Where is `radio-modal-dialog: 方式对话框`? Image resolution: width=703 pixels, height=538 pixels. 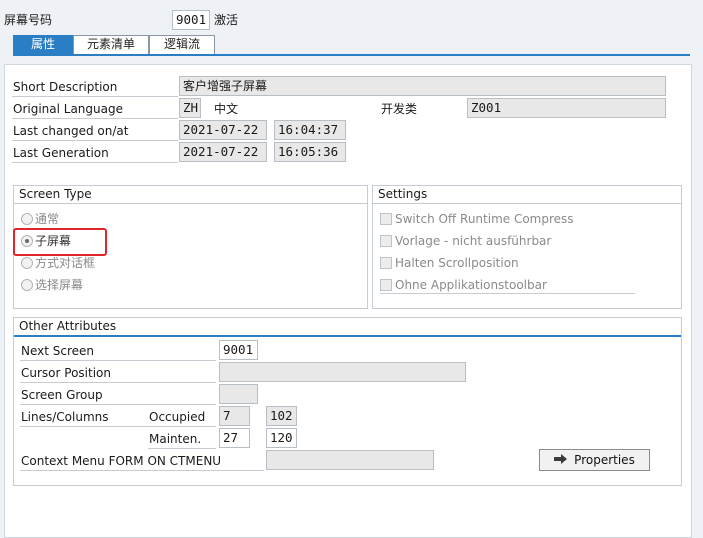
radio-modal-dialog: 方式对话框 is located at coordinates (58, 263).